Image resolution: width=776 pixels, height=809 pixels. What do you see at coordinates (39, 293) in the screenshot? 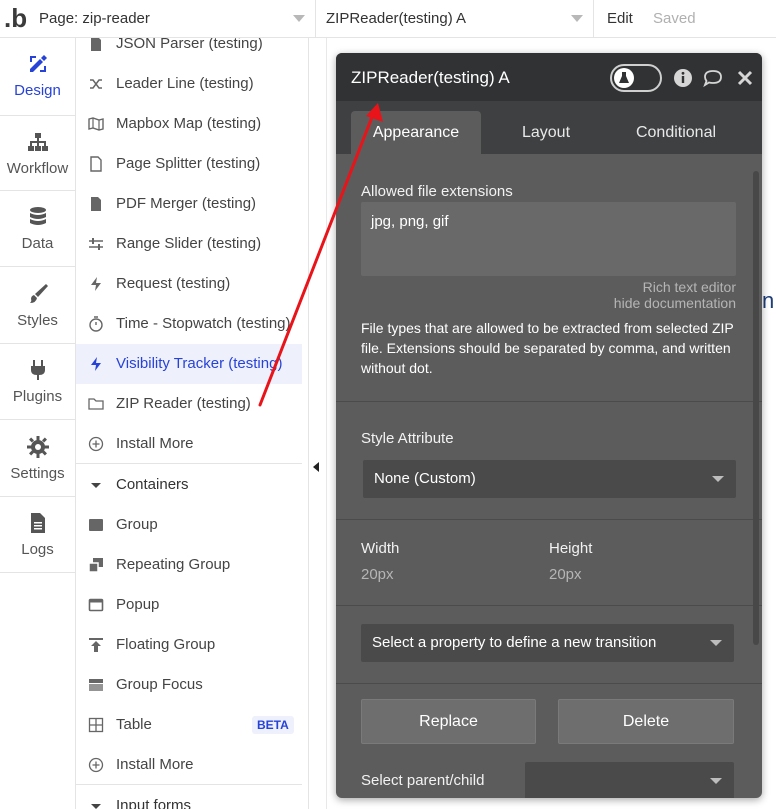
I see `brush-icon` at bounding box center [39, 293].